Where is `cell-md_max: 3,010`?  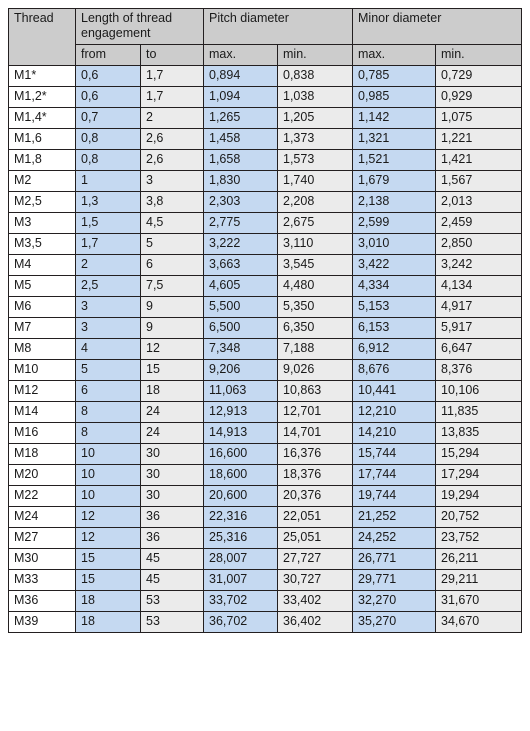 cell-md_max: 3,010 is located at coordinates (394, 244).